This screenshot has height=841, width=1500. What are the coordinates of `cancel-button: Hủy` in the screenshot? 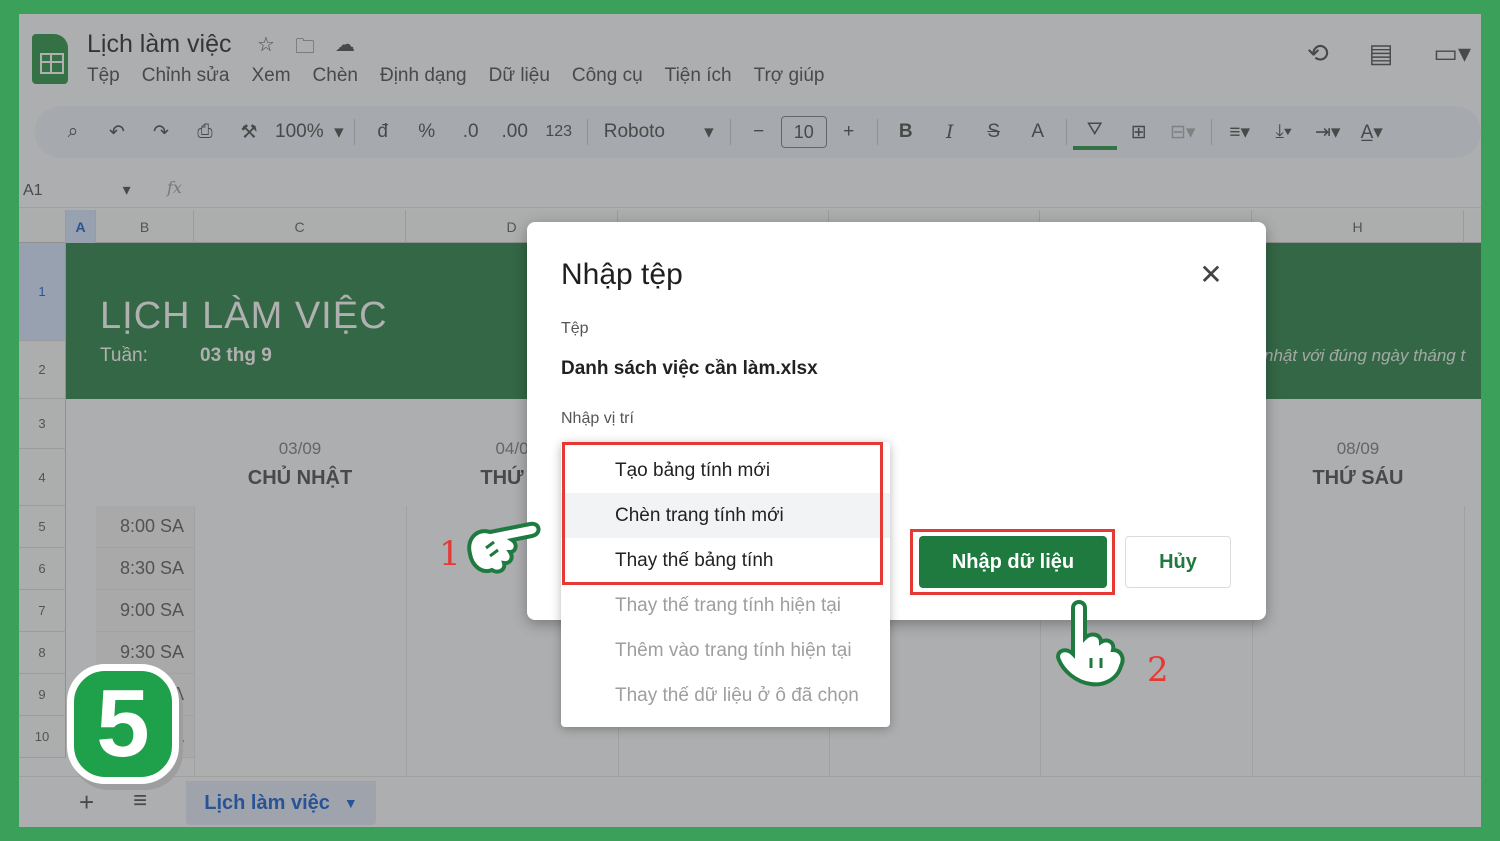 It's located at (1178, 562).